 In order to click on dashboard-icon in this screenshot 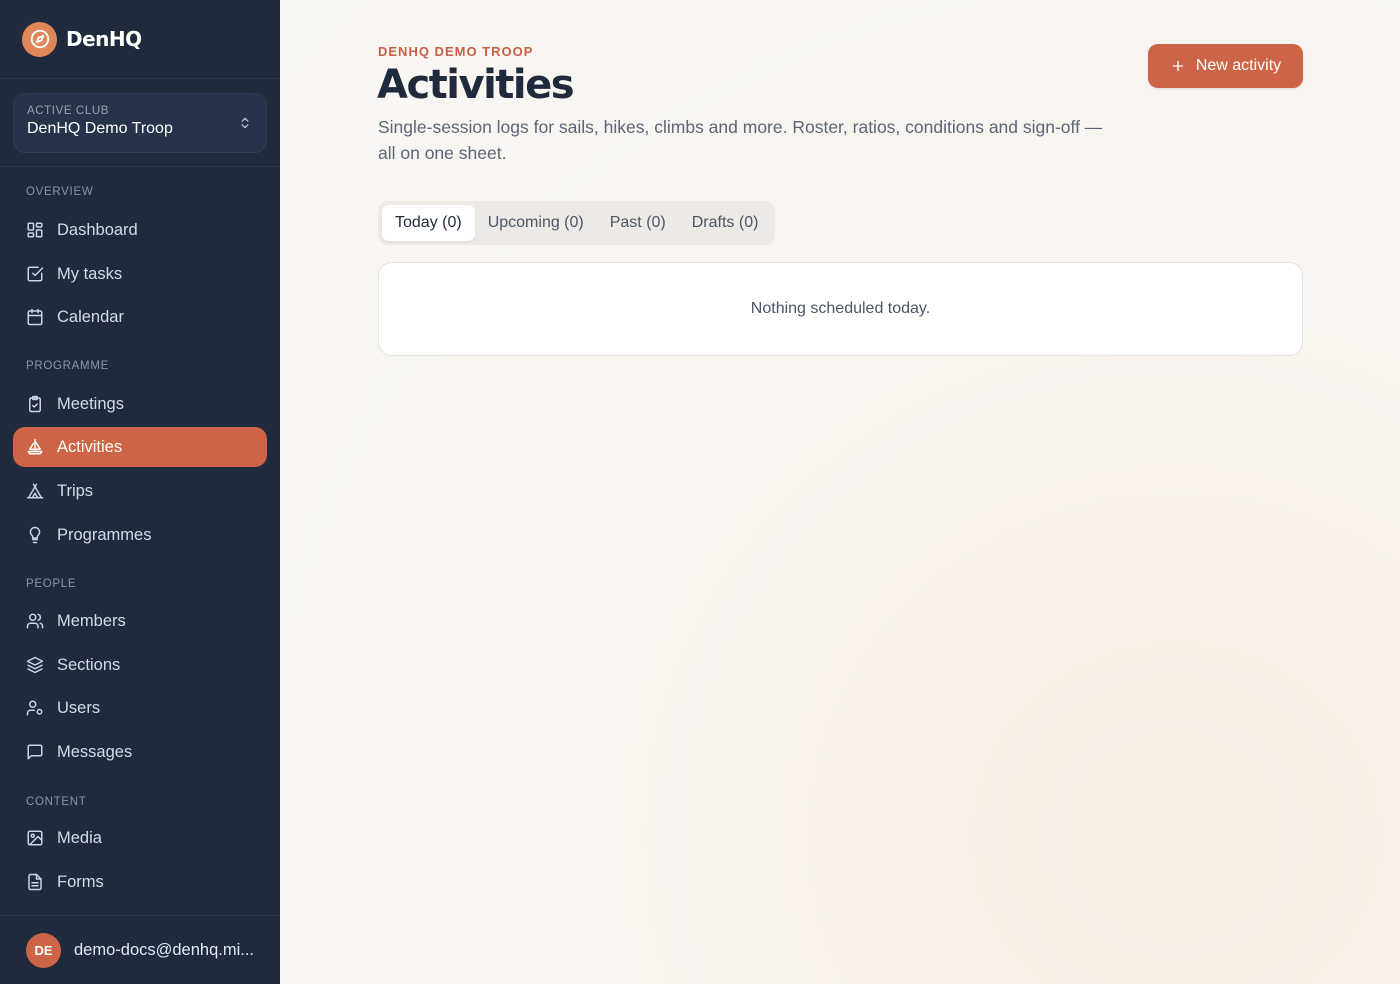, I will do `click(35, 230)`.